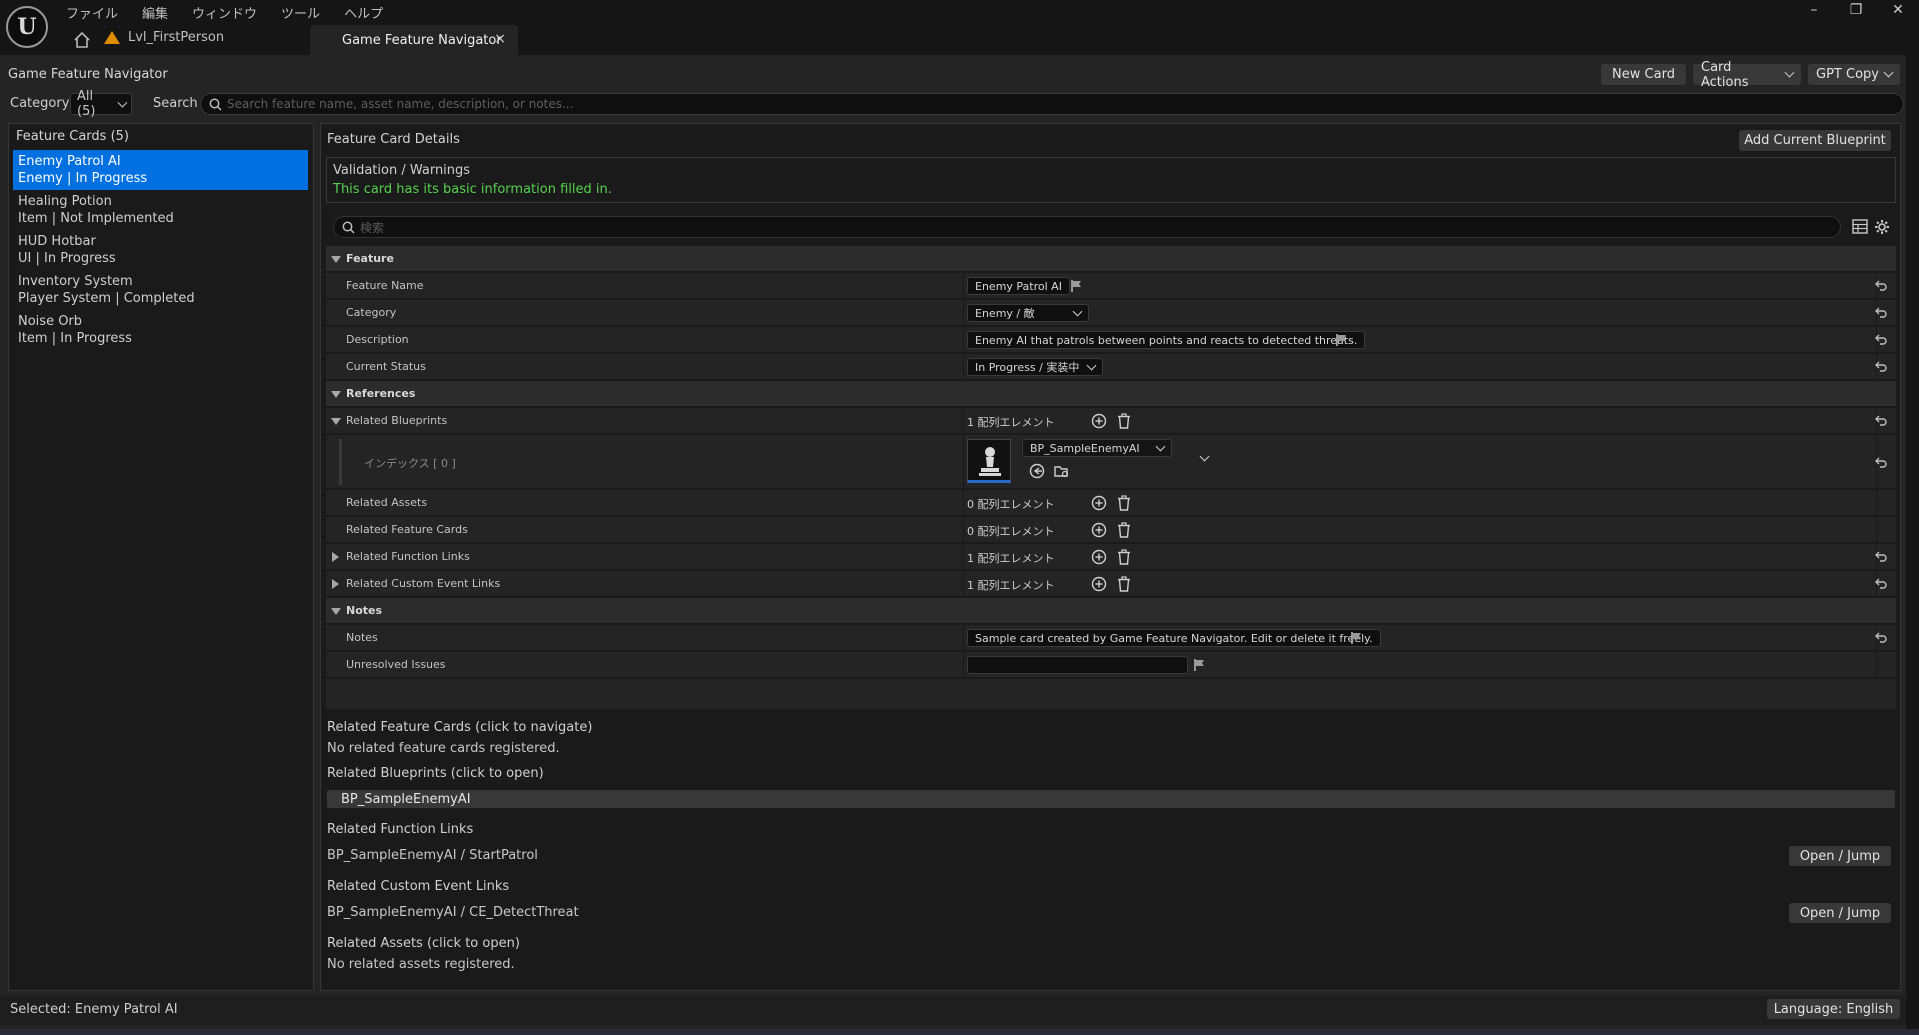 The image size is (1919, 1035). What do you see at coordinates (1643, 74) in the screenshot?
I see `new-card-button: New Card` at bounding box center [1643, 74].